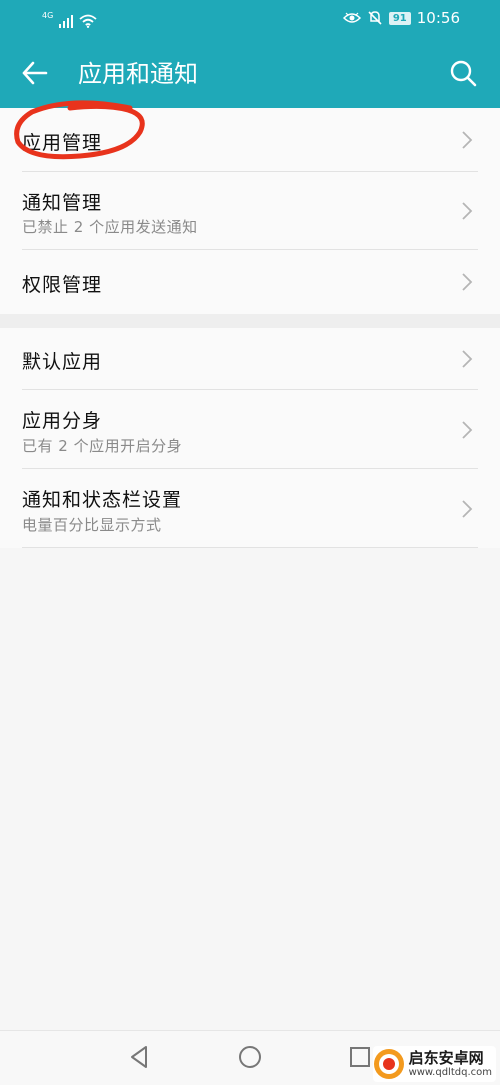 The width and height of the screenshot is (500, 1085). Describe the element at coordinates (62, 143) in the screenshot. I see `list-item-title: 应用管理` at that location.